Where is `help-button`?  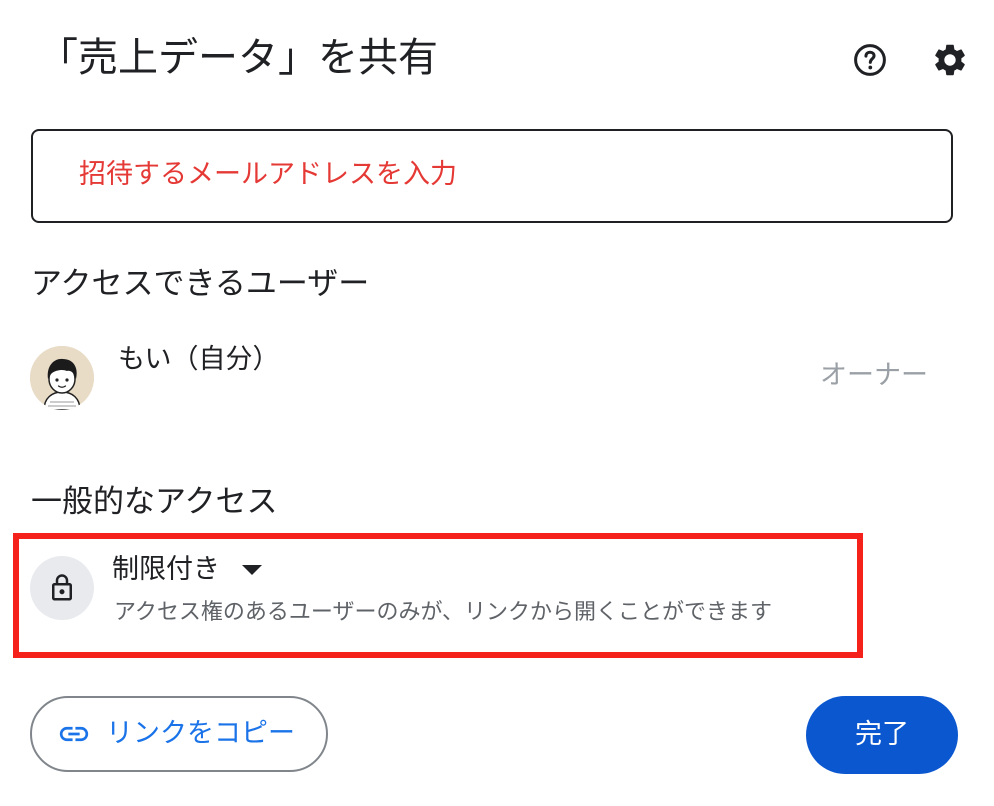 help-button is located at coordinates (870, 60).